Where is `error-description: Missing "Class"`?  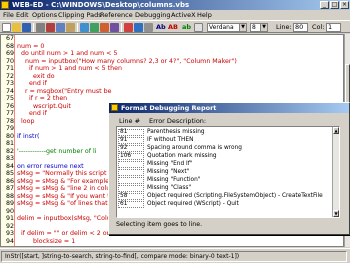
error-description: Missing "Class" is located at coordinates (169, 188).